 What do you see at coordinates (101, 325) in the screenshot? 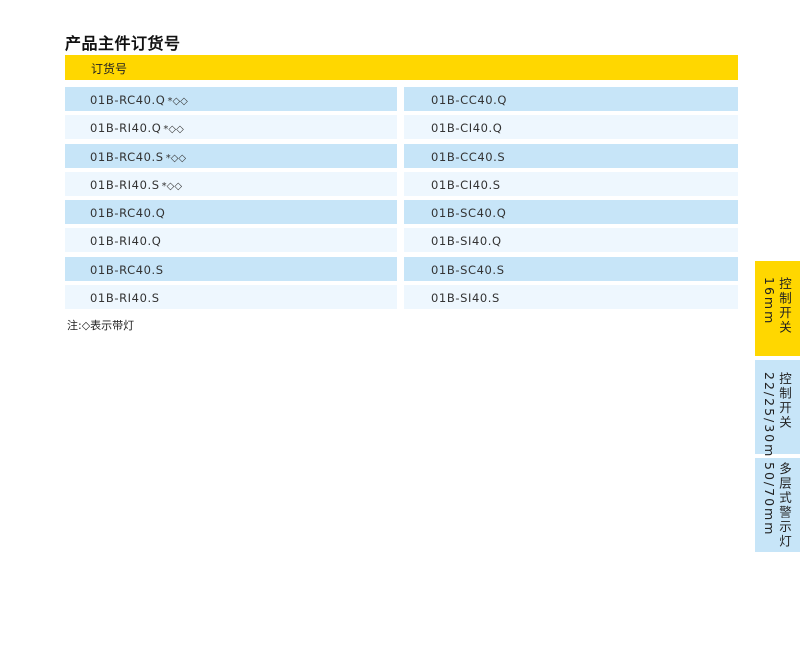
I see `footnote: 注:◇表示带灯` at bounding box center [101, 325].